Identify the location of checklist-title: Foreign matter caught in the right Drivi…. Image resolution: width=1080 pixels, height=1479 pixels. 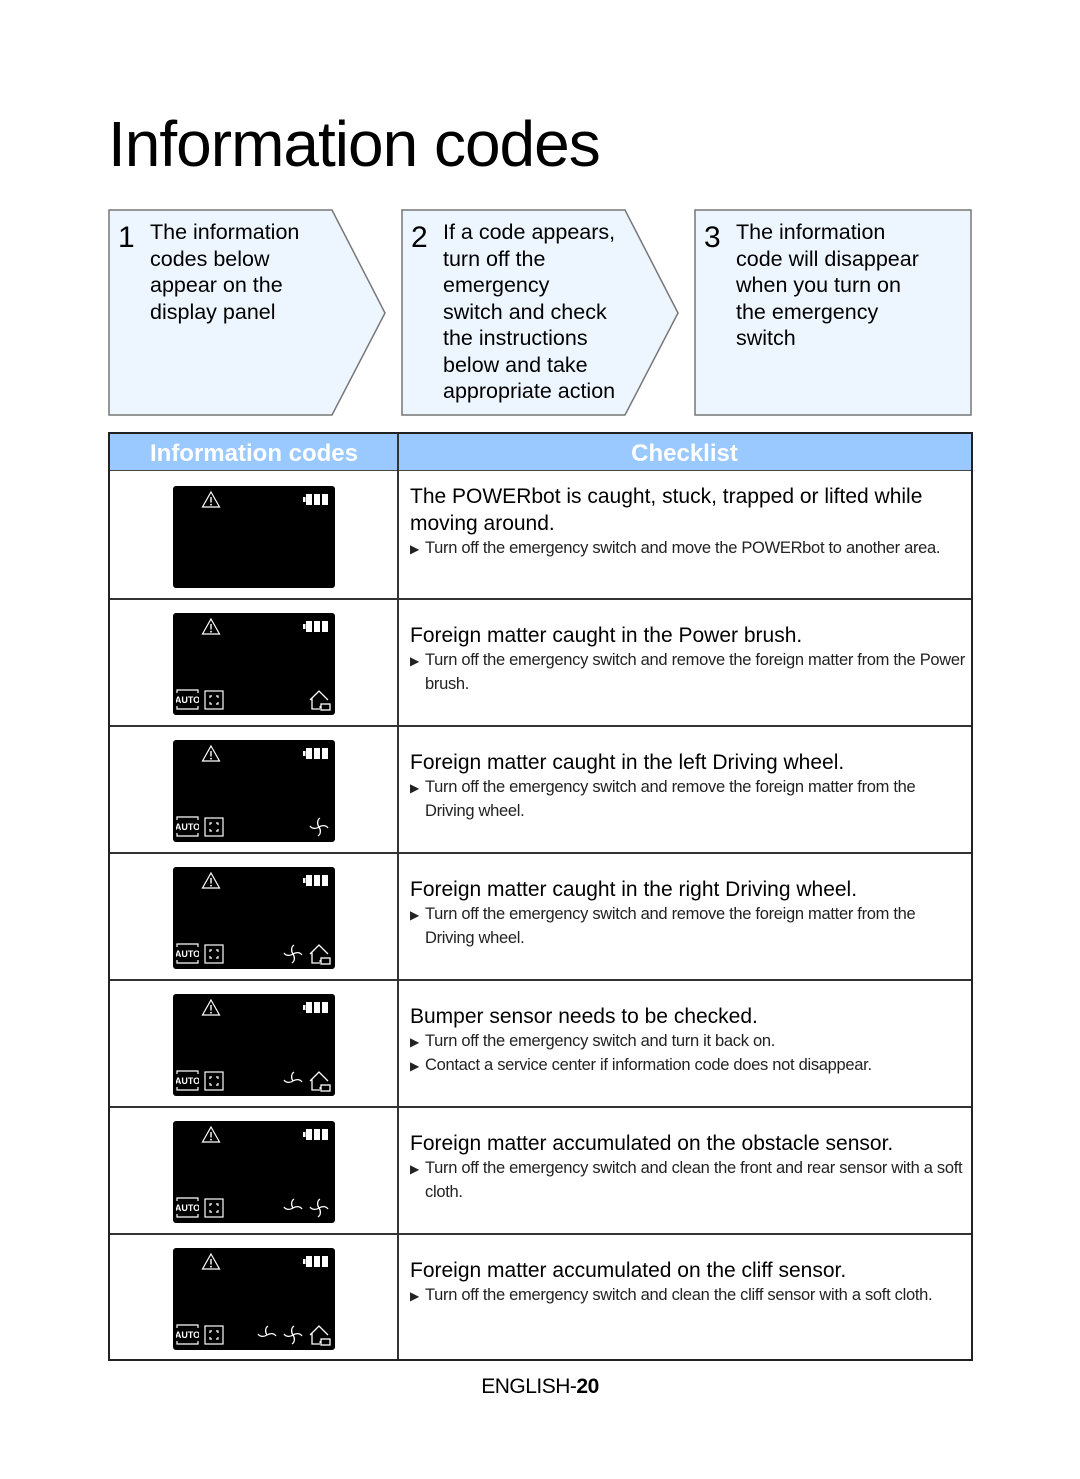
(634, 889).